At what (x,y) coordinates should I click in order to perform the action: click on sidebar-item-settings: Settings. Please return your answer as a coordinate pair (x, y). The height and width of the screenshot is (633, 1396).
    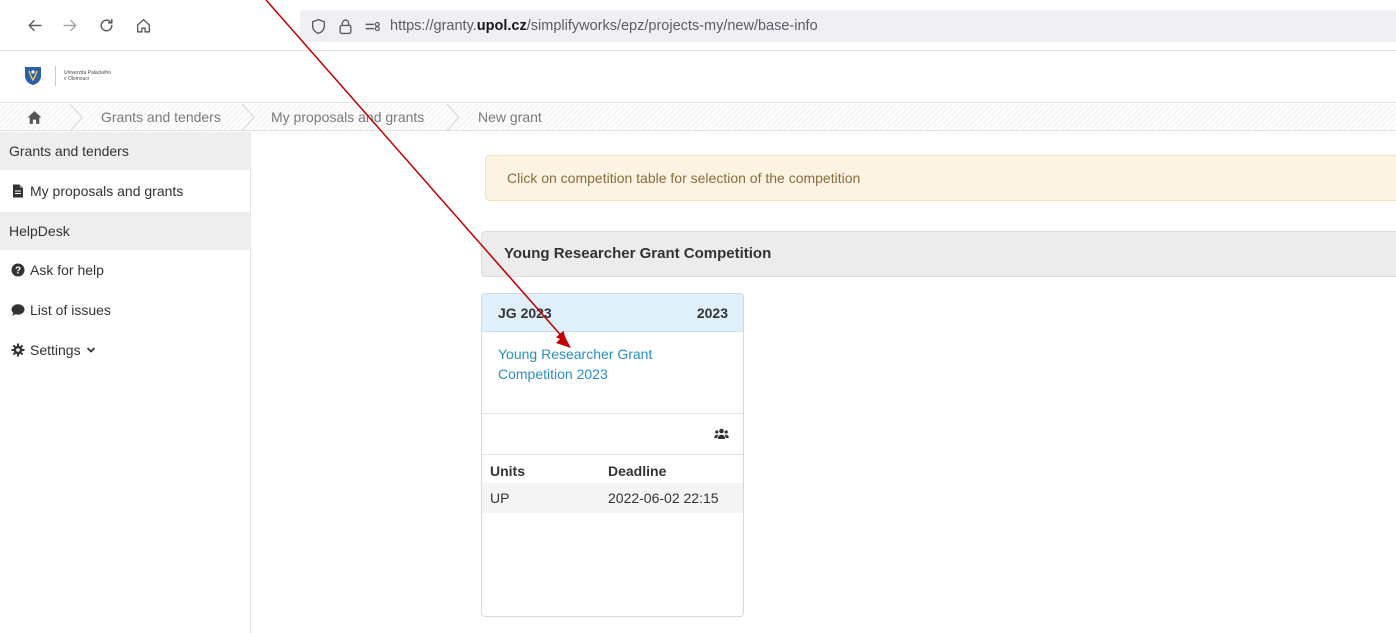
    Looking at the image, I should click on (125, 350).